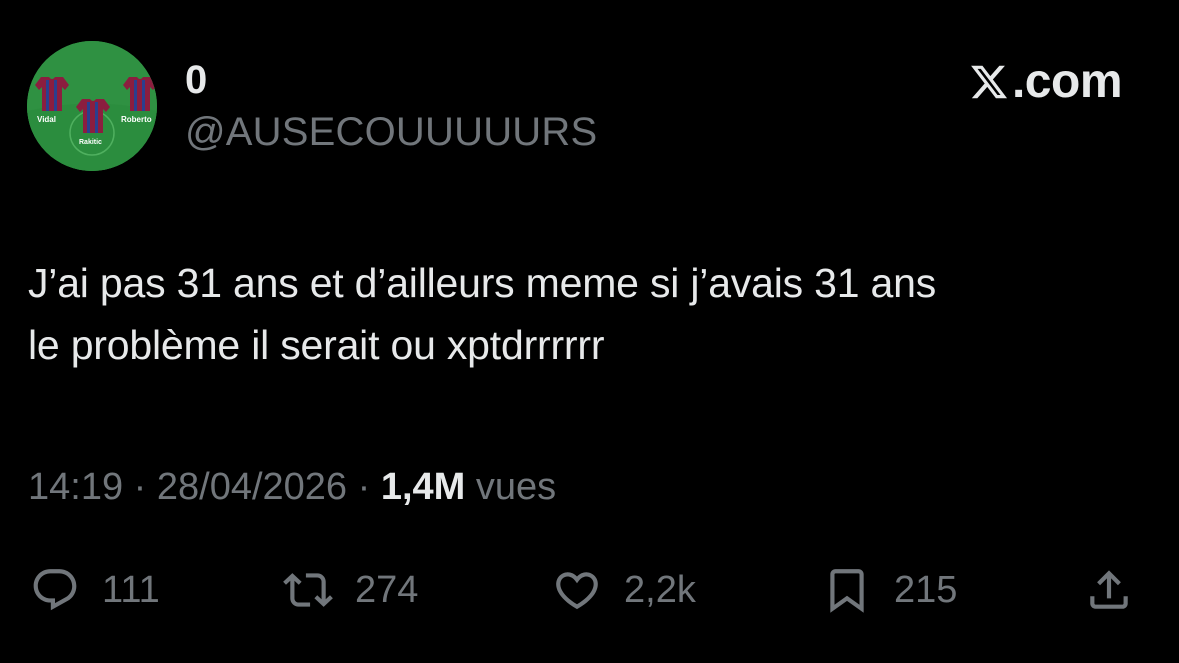  I want to click on like-button: 2,2k, so click(624, 590).